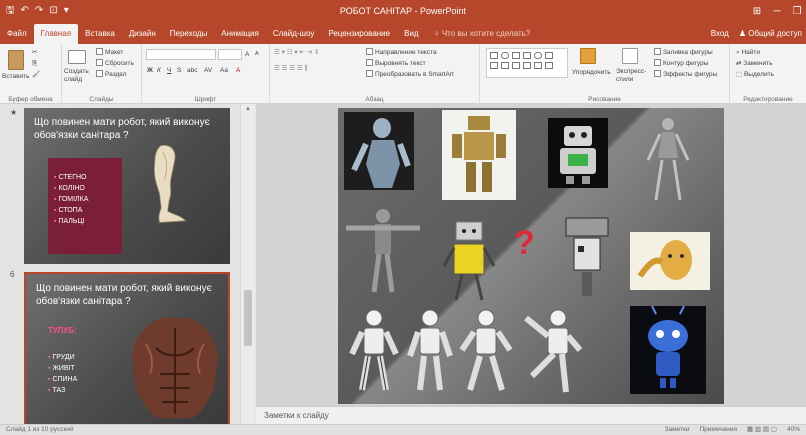  Describe the element at coordinates (16, 76) in the screenshot. I see `paste-button: Вставить` at that location.